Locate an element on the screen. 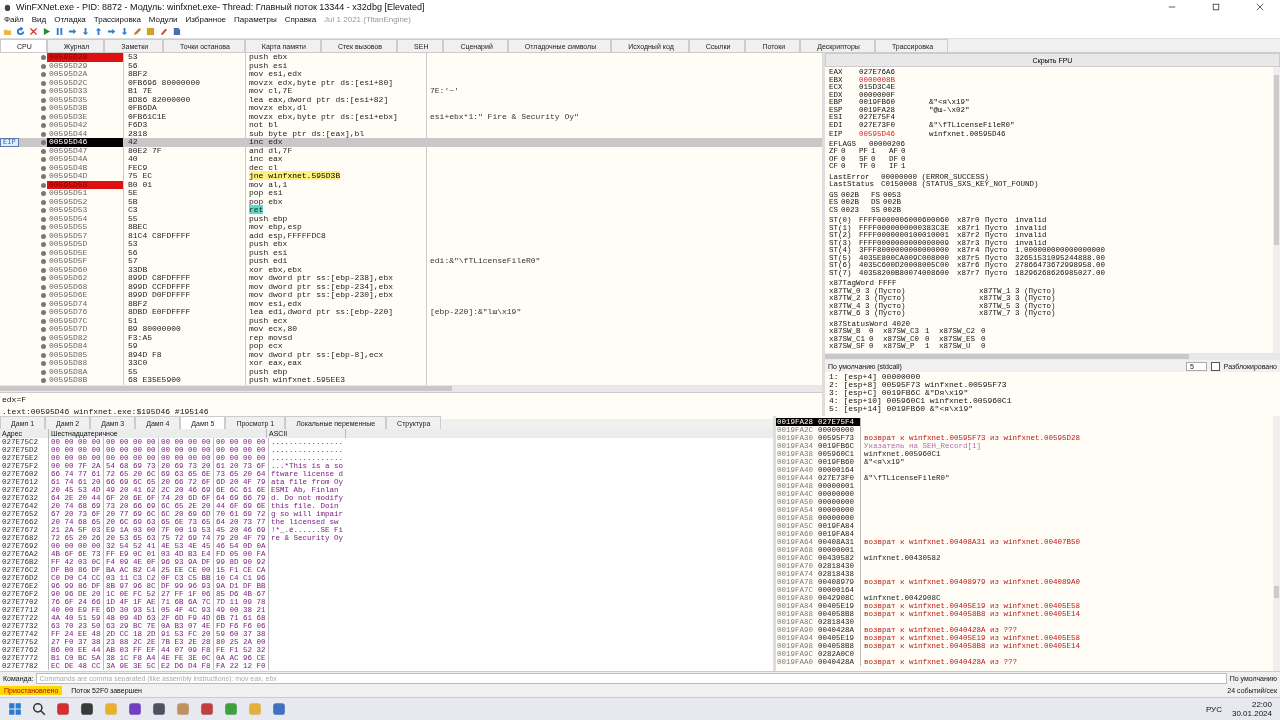 The image size is (1280, 720). arrow-up-icon is located at coordinates (98, 31).